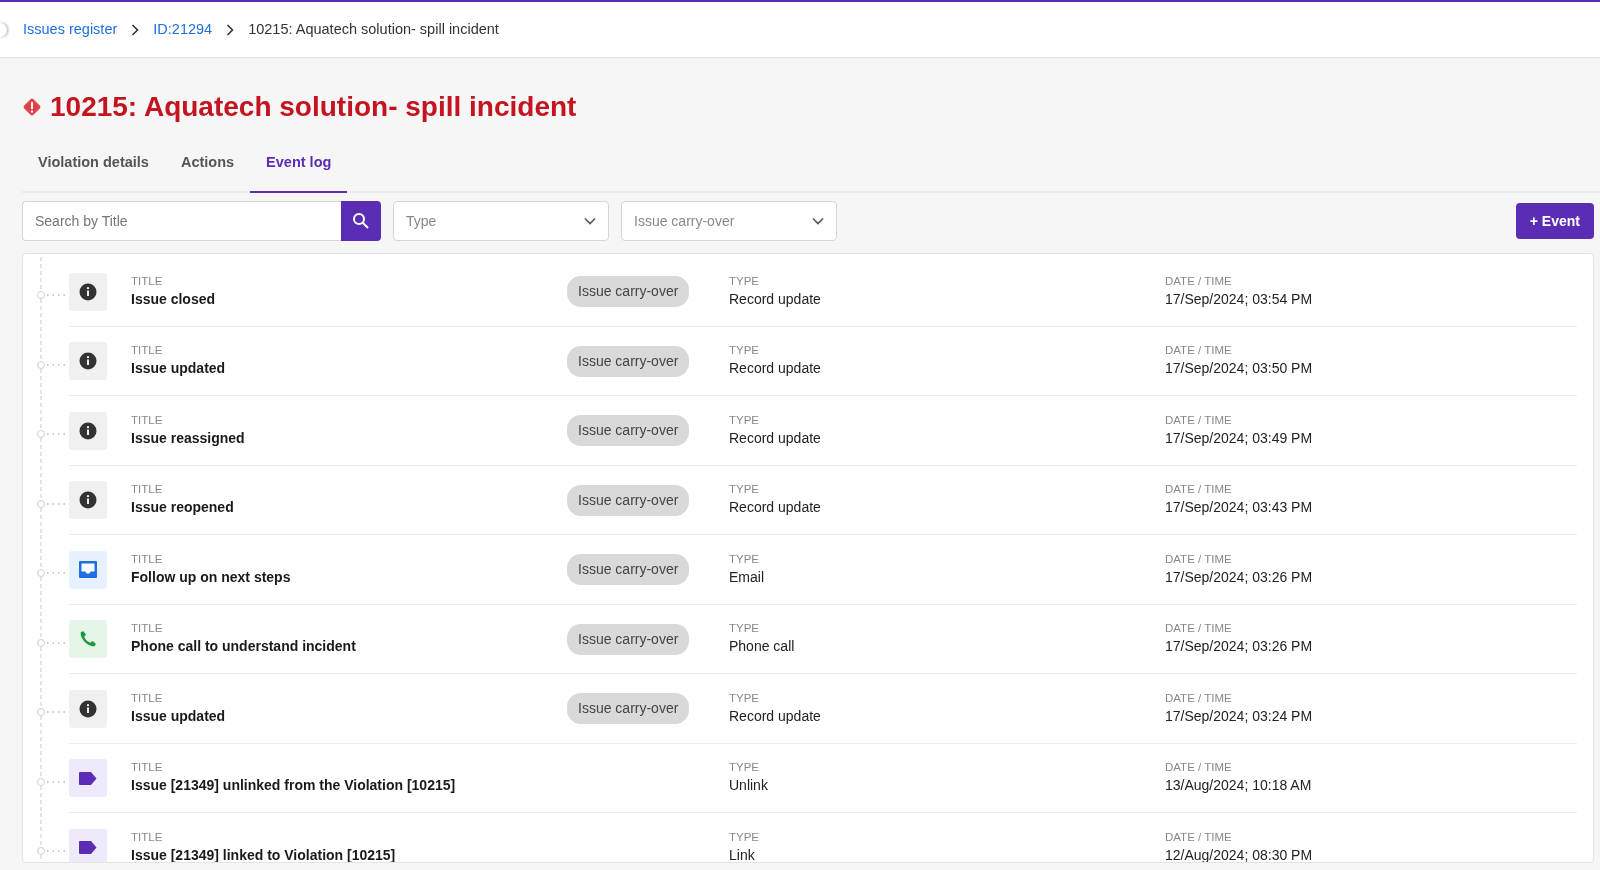 The width and height of the screenshot is (1600, 870). What do you see at coordinates (211, 577) in the screenshot?
I see `event-title: Follow up on next steps` at bounding box center [211, 577].